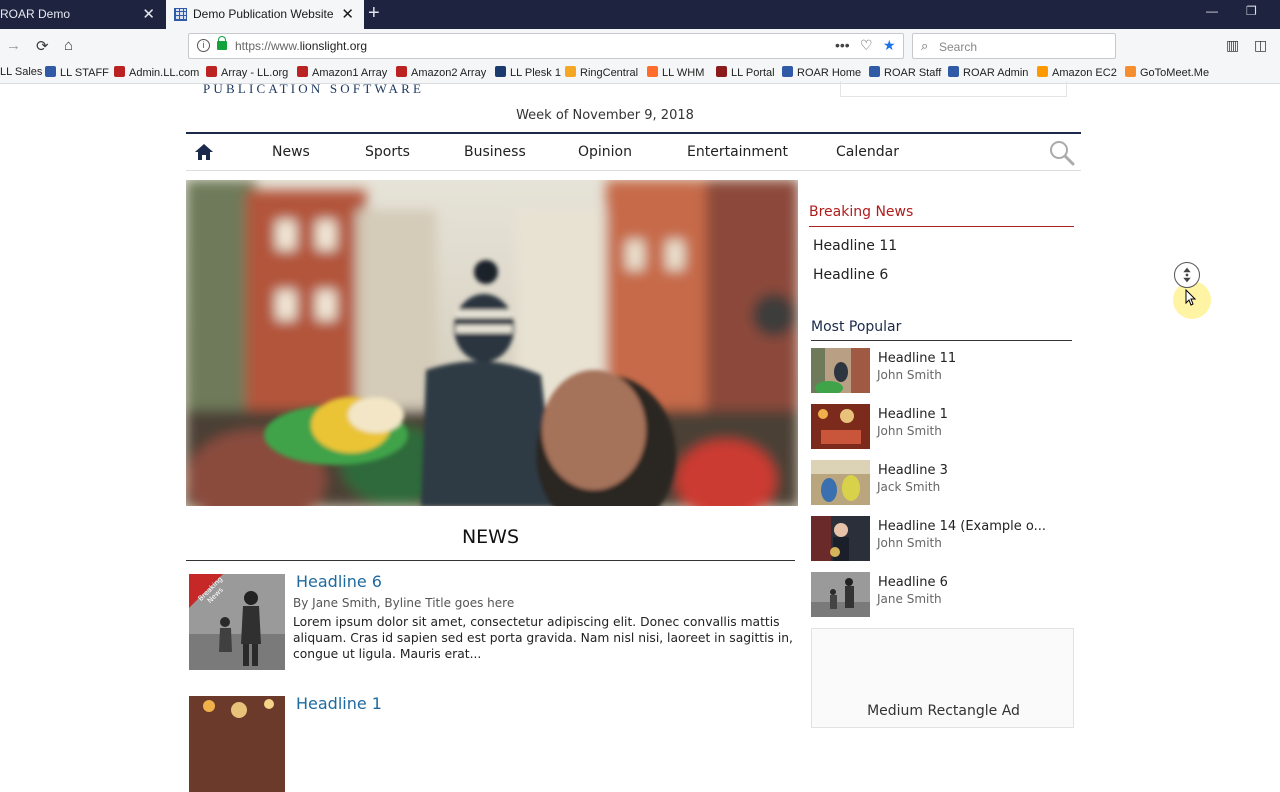 This screenshot has width=1280, height=792. What do you see at coordinates (449, 73) in the screenshot?
I see `bookmark-label: Amazon2 Array` at bounding box center [449, 73].